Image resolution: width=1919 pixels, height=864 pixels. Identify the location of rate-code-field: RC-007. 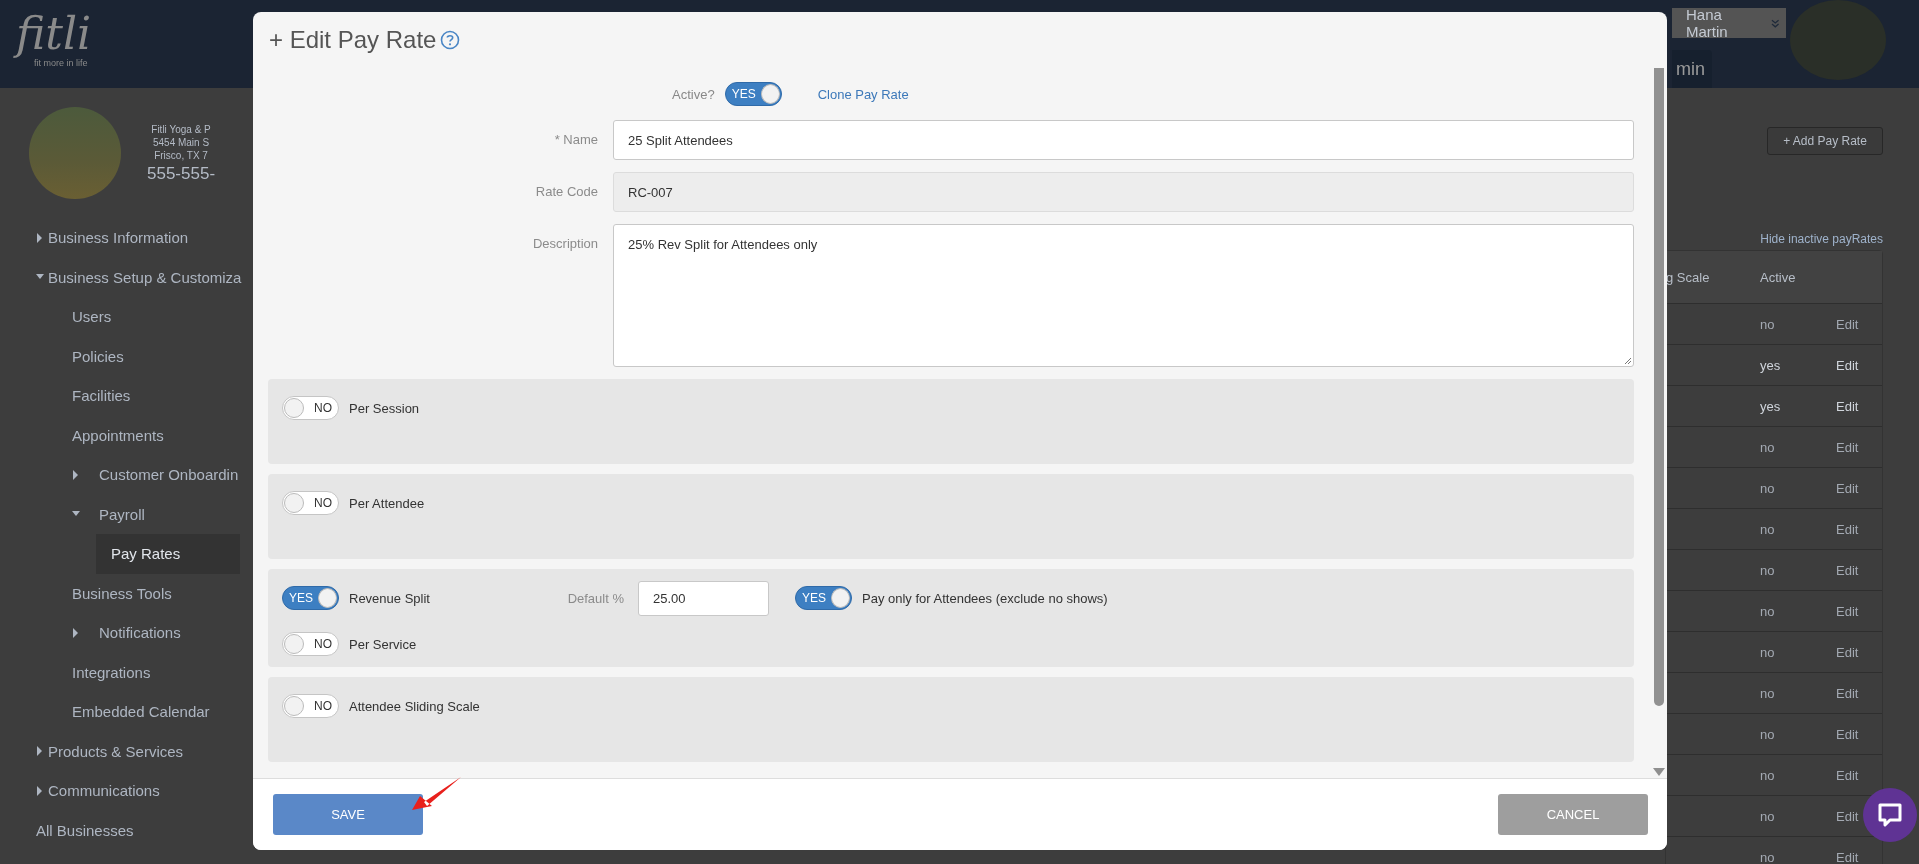
(1123, 192).